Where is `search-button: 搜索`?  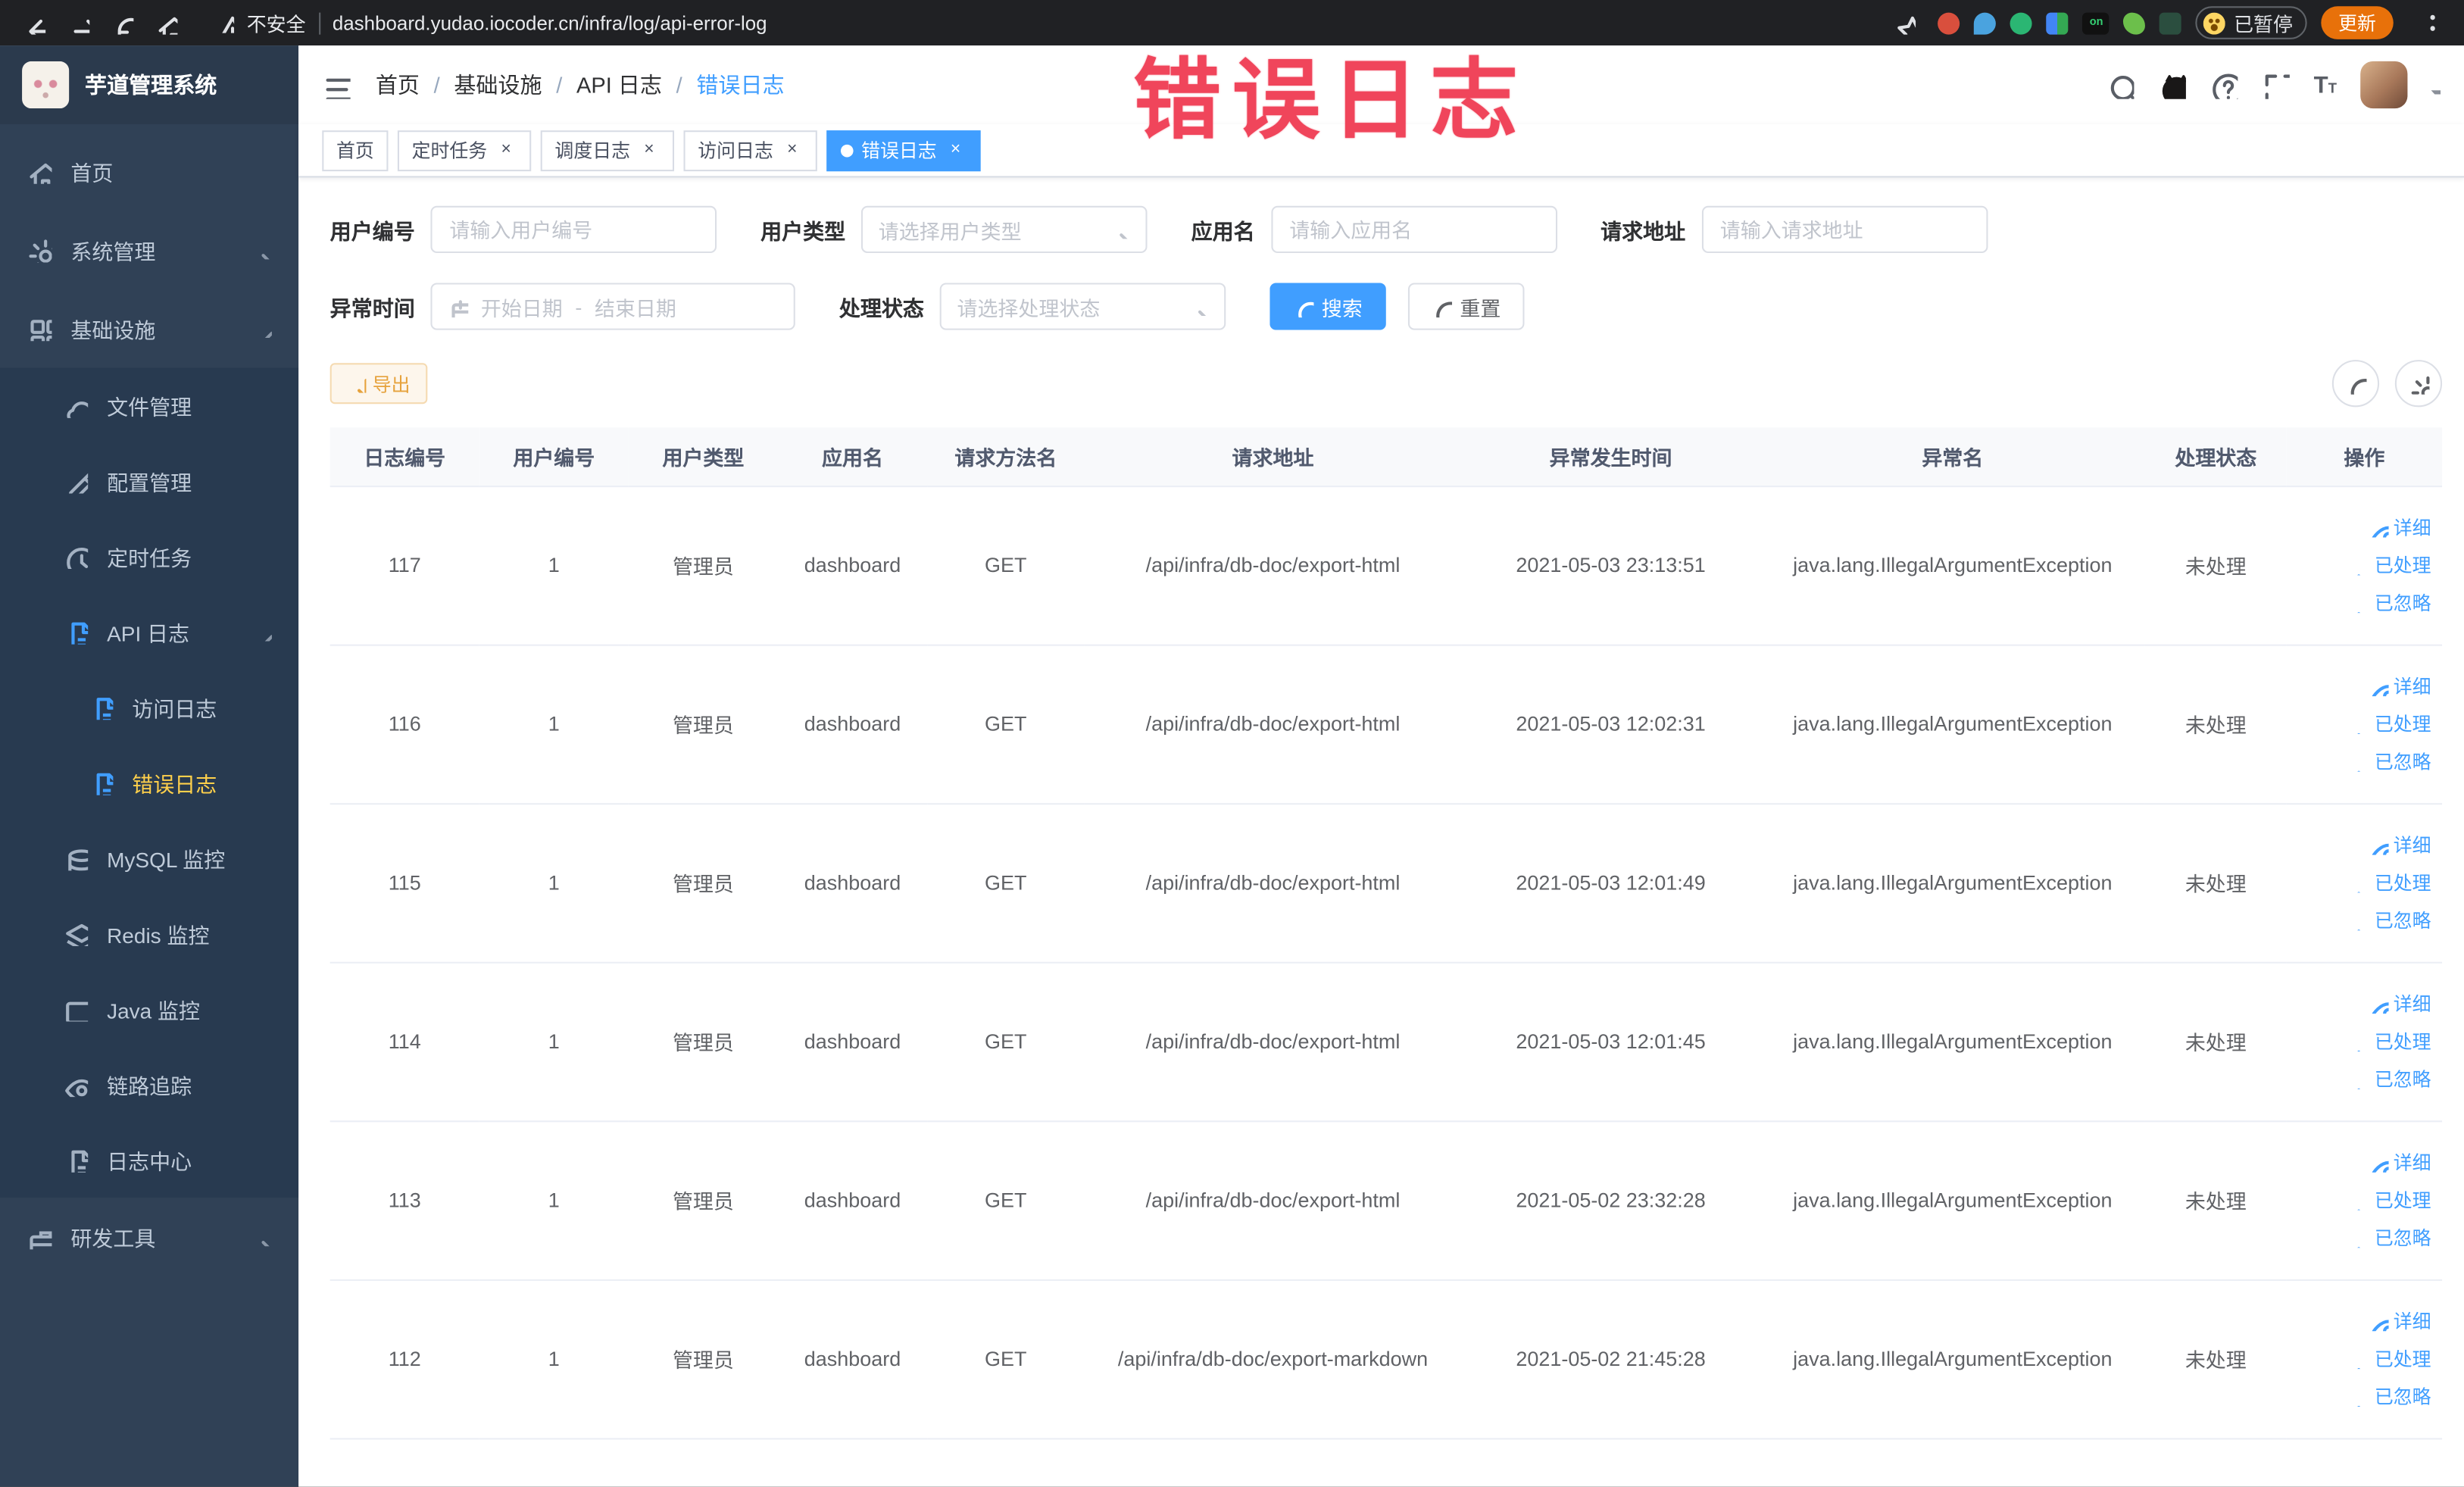 search-button: 搜索 is located at coordinates (1327, 306).